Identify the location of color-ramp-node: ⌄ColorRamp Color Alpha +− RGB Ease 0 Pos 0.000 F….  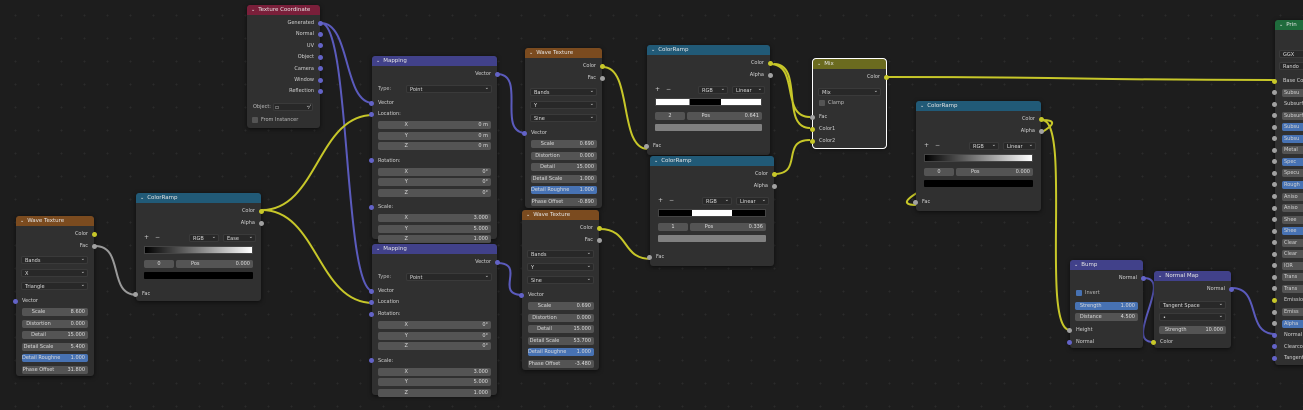
(198, 247).